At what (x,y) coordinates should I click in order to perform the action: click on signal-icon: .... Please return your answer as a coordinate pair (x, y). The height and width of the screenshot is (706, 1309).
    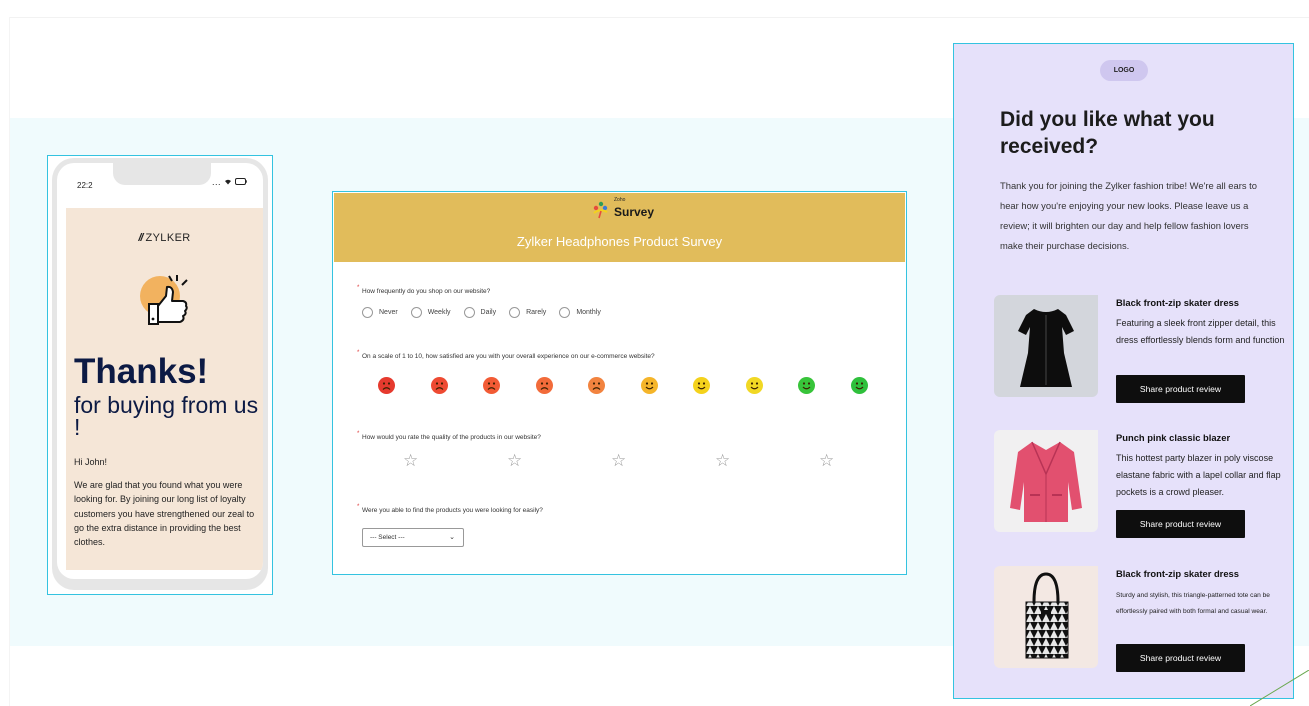
    Looking at the image, I should click on (216, 182).